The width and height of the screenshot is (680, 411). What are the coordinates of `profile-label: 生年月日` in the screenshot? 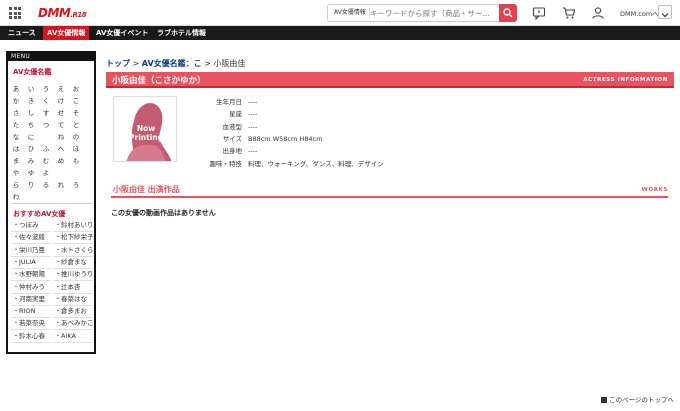 It's located at (229, 102).